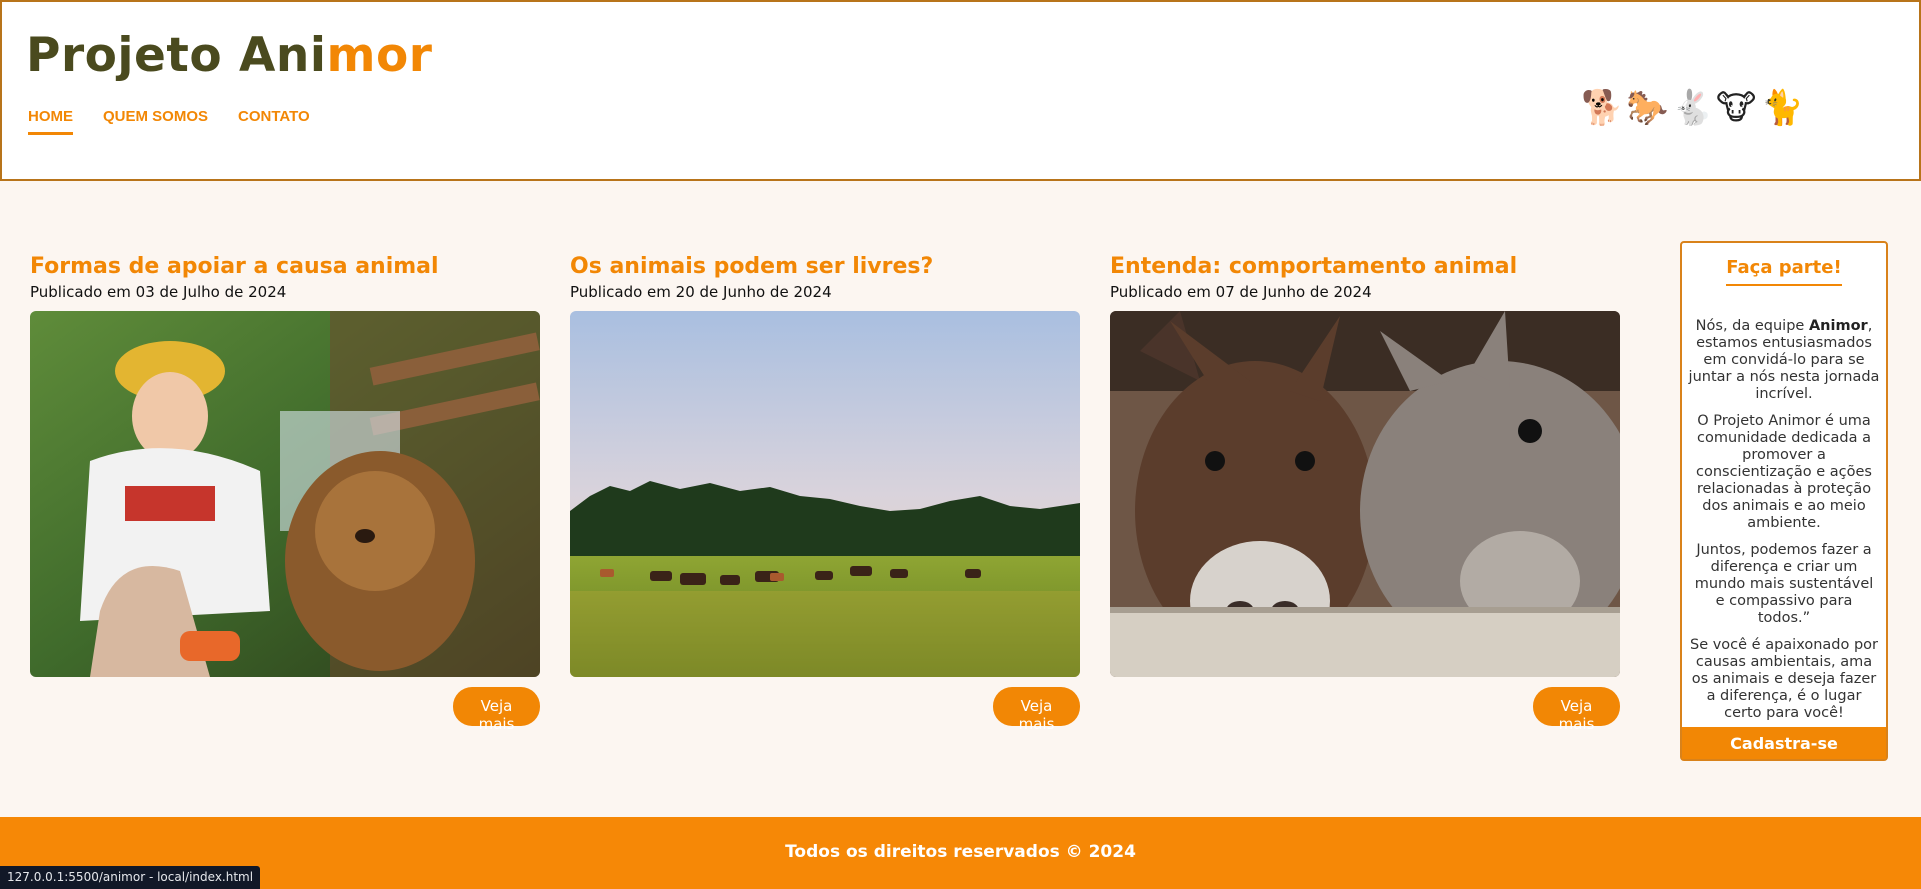 This screenshot has height=889, width=1921. I want to click on donkeys-image, so click(1365, 494).